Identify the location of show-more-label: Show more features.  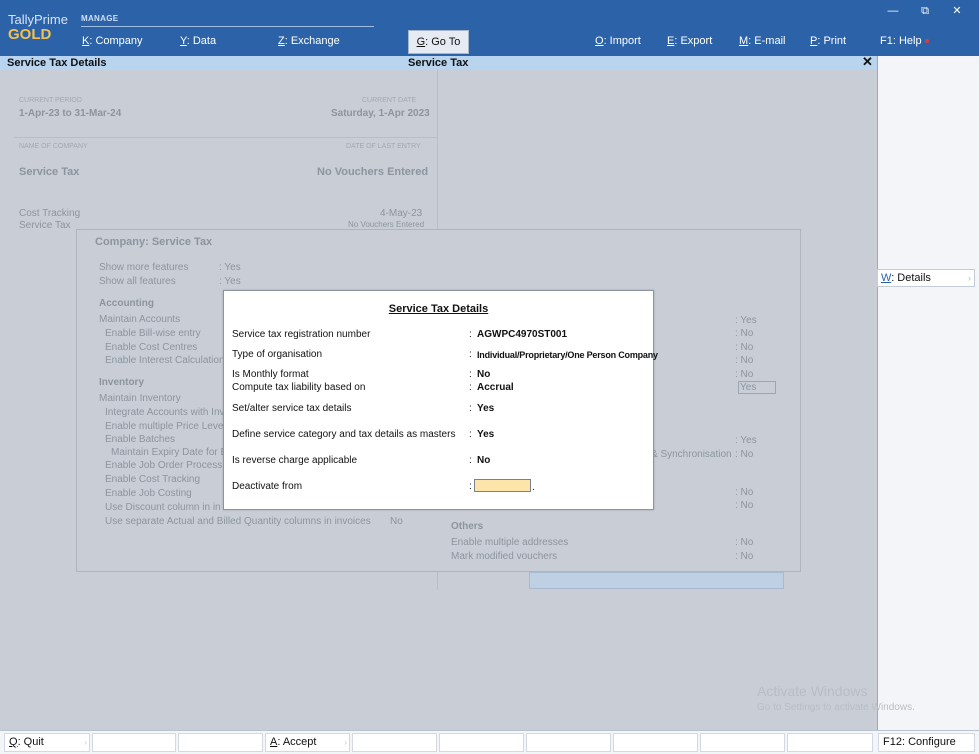
(144, 267).